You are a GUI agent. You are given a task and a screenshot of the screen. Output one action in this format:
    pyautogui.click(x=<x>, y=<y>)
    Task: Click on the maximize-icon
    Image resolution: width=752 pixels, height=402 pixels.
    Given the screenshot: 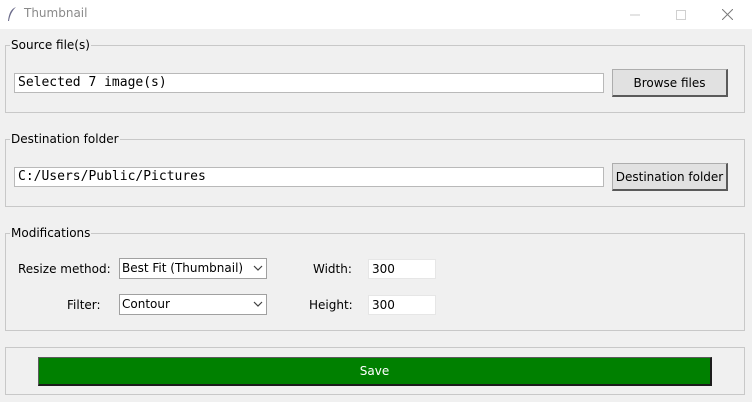 What is the action you would take?
    pyautogui.click(x=681, y=14)
    